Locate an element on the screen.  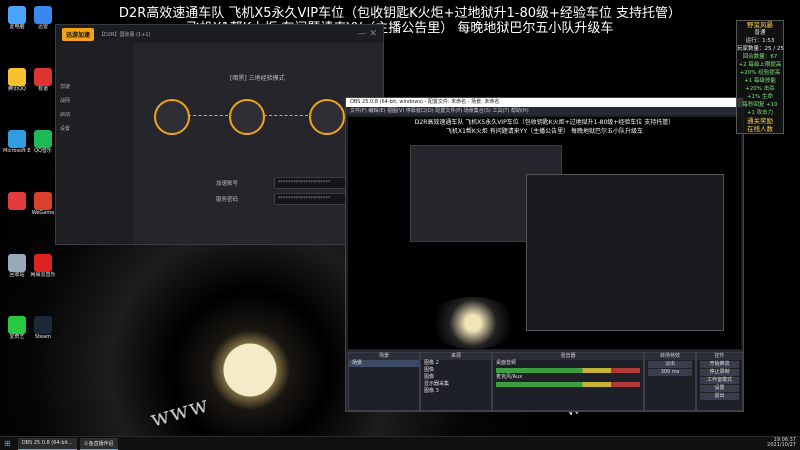
app-header: 【D2R】国际服 (1+1) is located at coordinates (125, 34).